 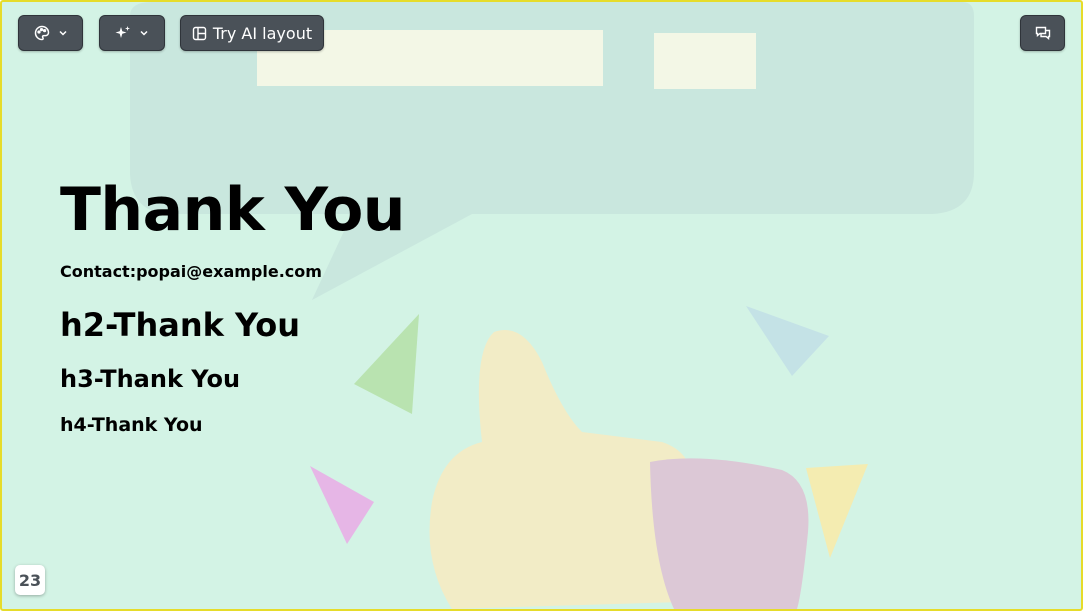 What do you see at coordinates (191, 271) in the screenshot?
I see `contact-text: Contact:popai@example.com` at bounding box center [191, 271].